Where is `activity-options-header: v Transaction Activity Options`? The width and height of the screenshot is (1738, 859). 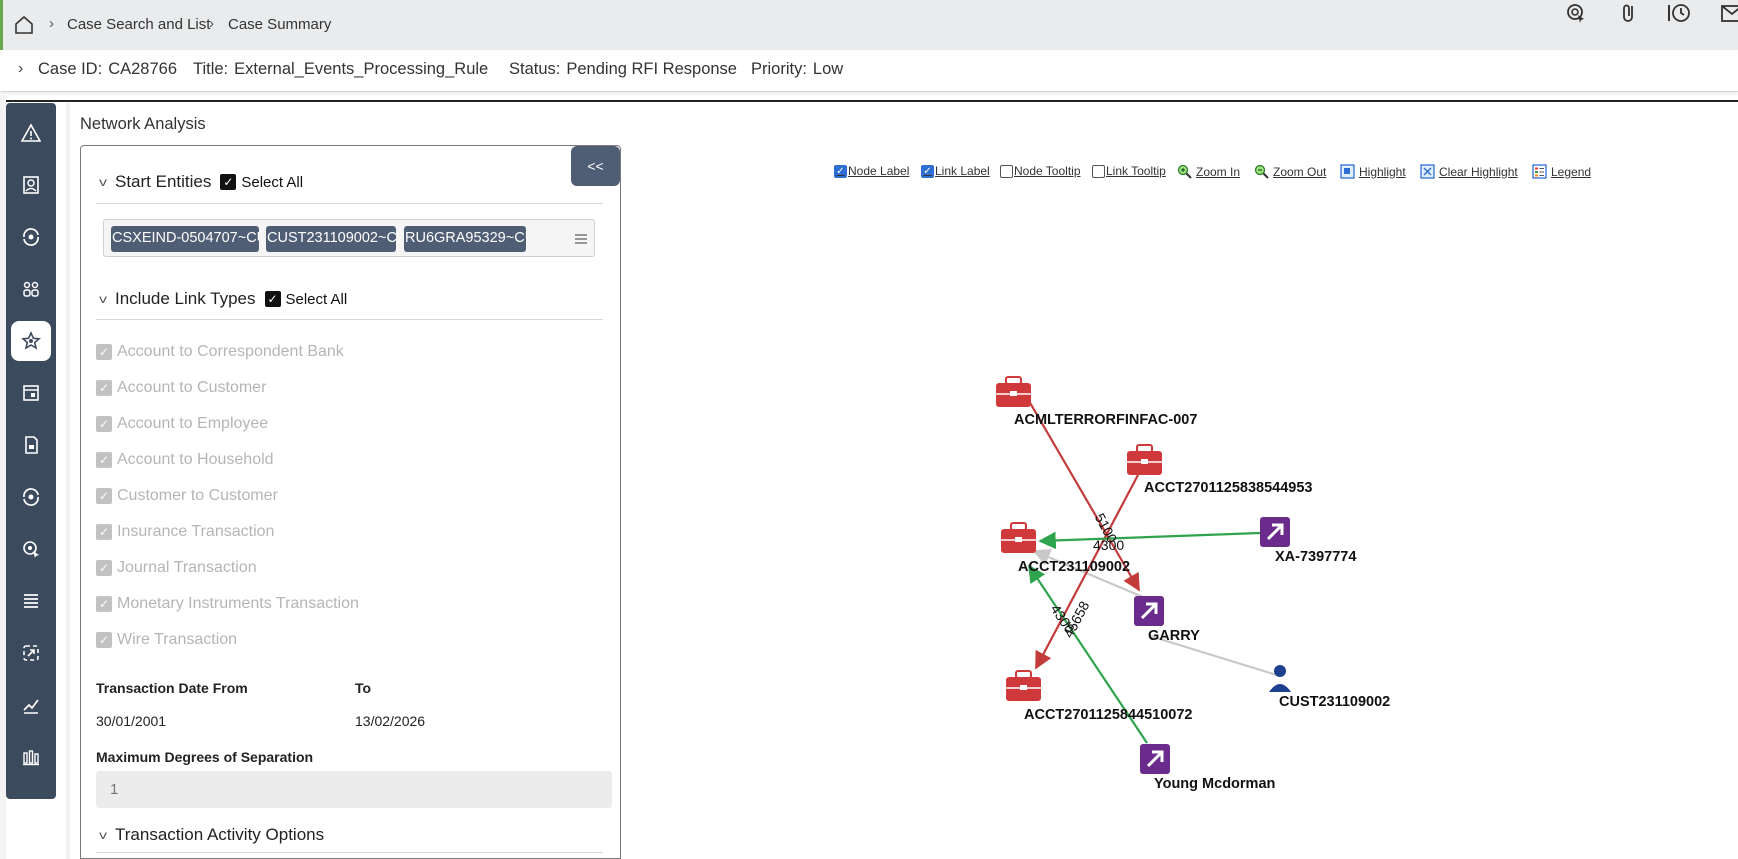
activity-options-header: v Transaction Activity Options is located at coordinates (211, 835).